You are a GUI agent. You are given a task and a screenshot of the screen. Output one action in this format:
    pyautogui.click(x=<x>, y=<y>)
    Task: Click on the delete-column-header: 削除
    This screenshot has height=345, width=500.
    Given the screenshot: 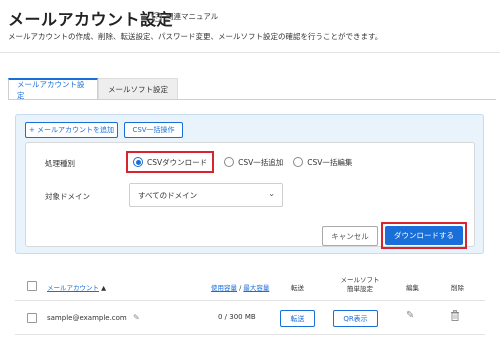 What is the action you would take?
    pyautogui.click(x=457, y=288)
    